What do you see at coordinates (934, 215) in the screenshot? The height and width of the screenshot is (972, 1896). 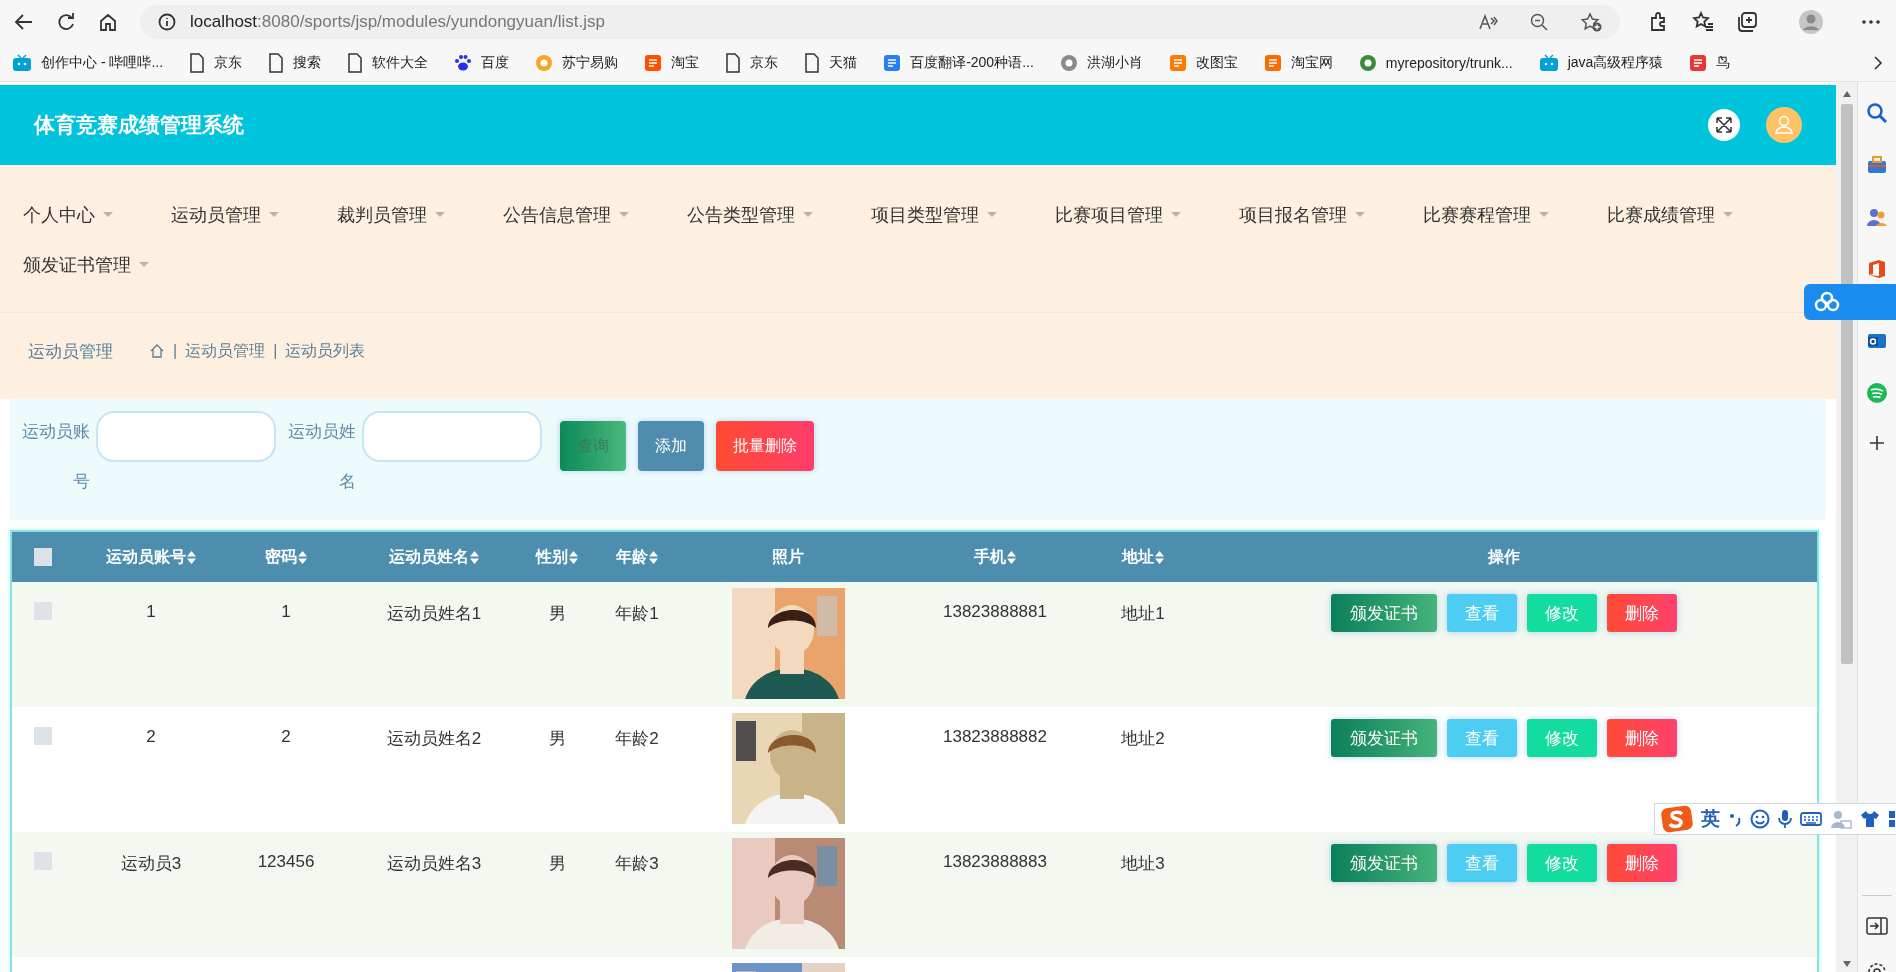 I see `nav-menu-item: 项目类型管理` at bounding box center [934, 215].